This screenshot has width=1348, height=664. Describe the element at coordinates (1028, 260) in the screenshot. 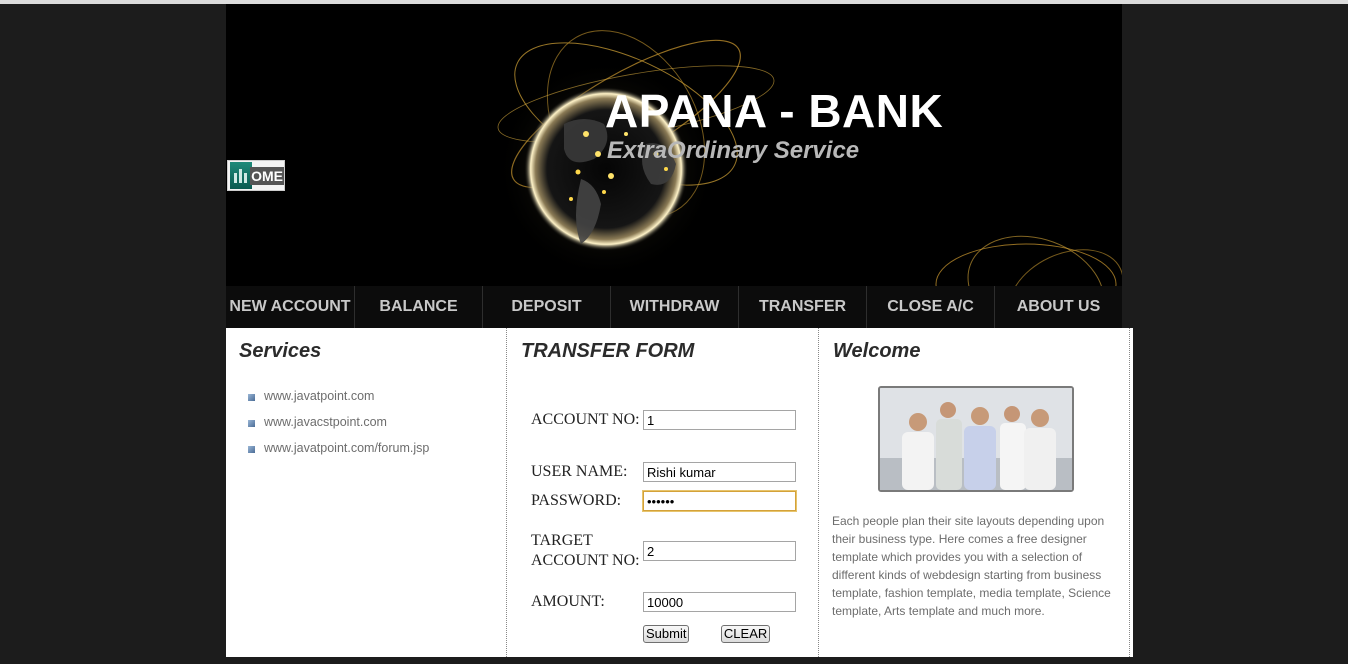

I see `swirl-decoration` at that location.